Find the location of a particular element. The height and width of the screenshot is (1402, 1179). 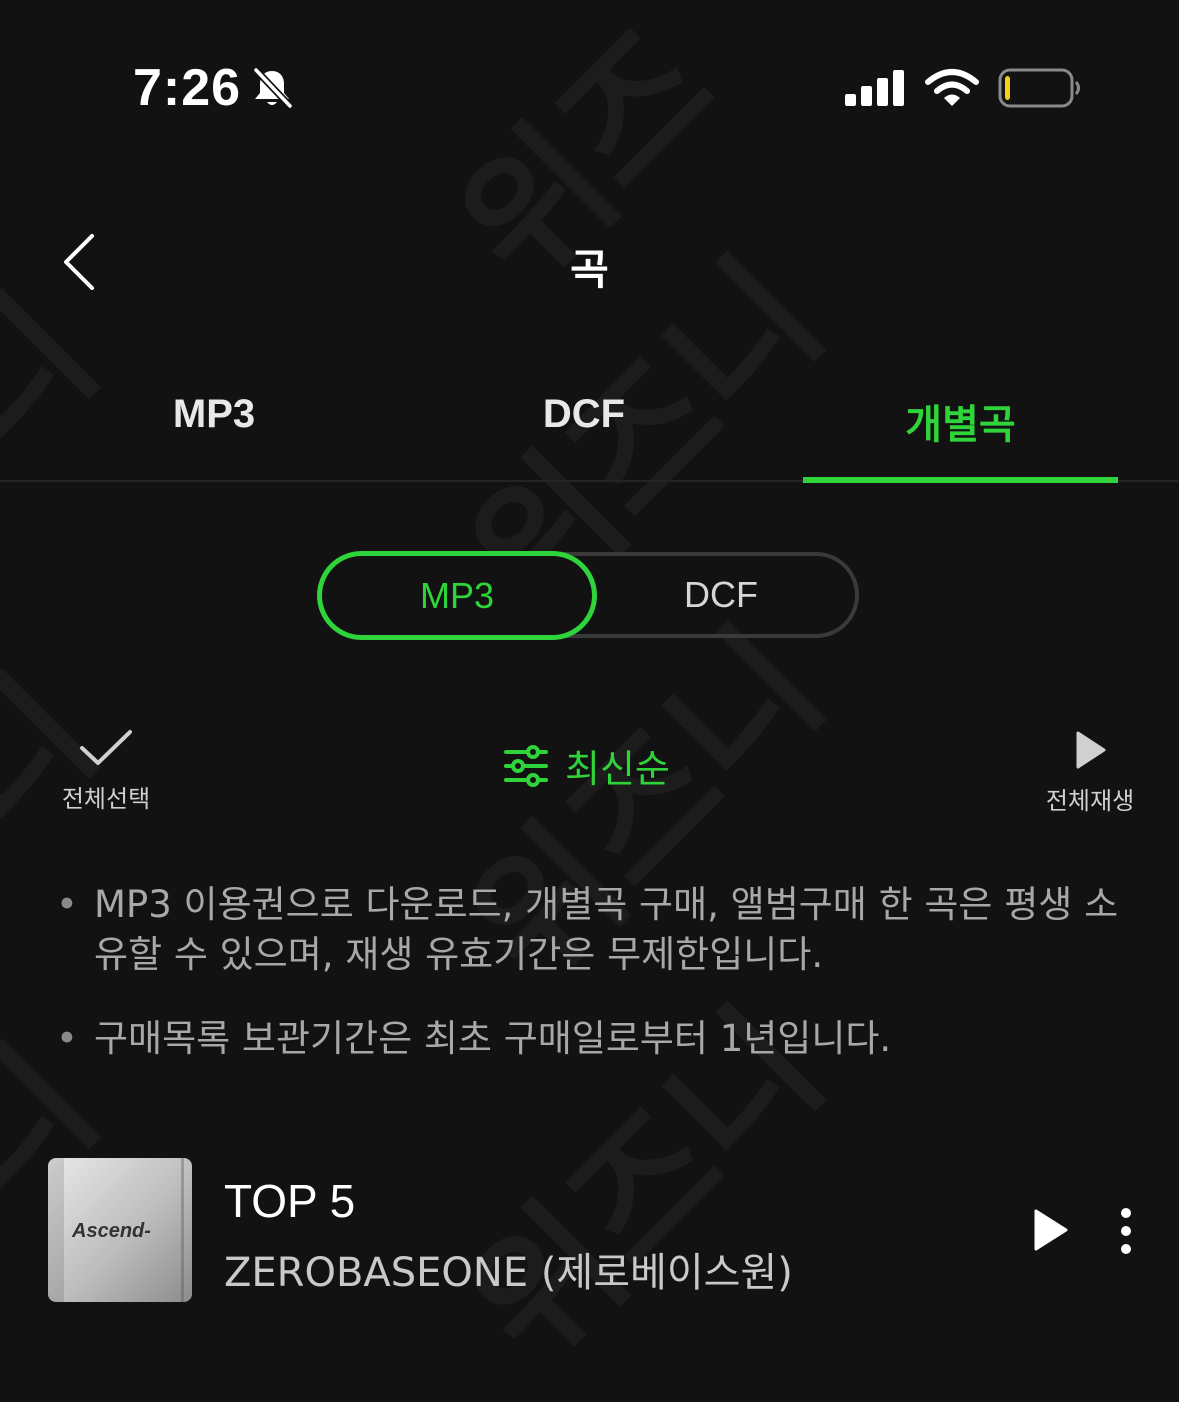

cellular-signal-icon is located at coordinates (876, 90).